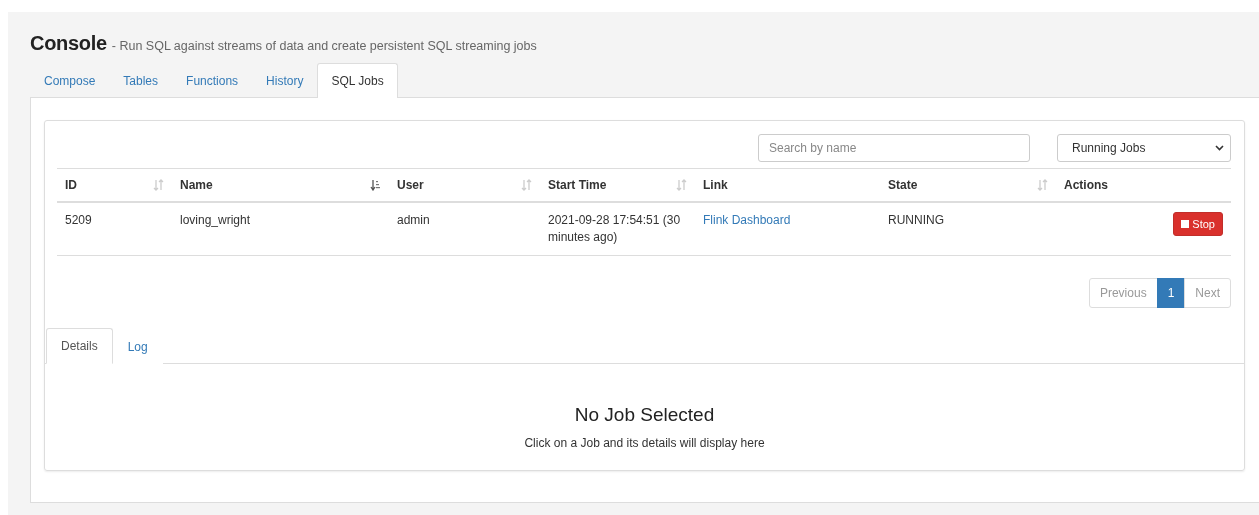 The width and height of the screenshot is (1259, 515). I want to click on stop-icon, so click(1185, 224).